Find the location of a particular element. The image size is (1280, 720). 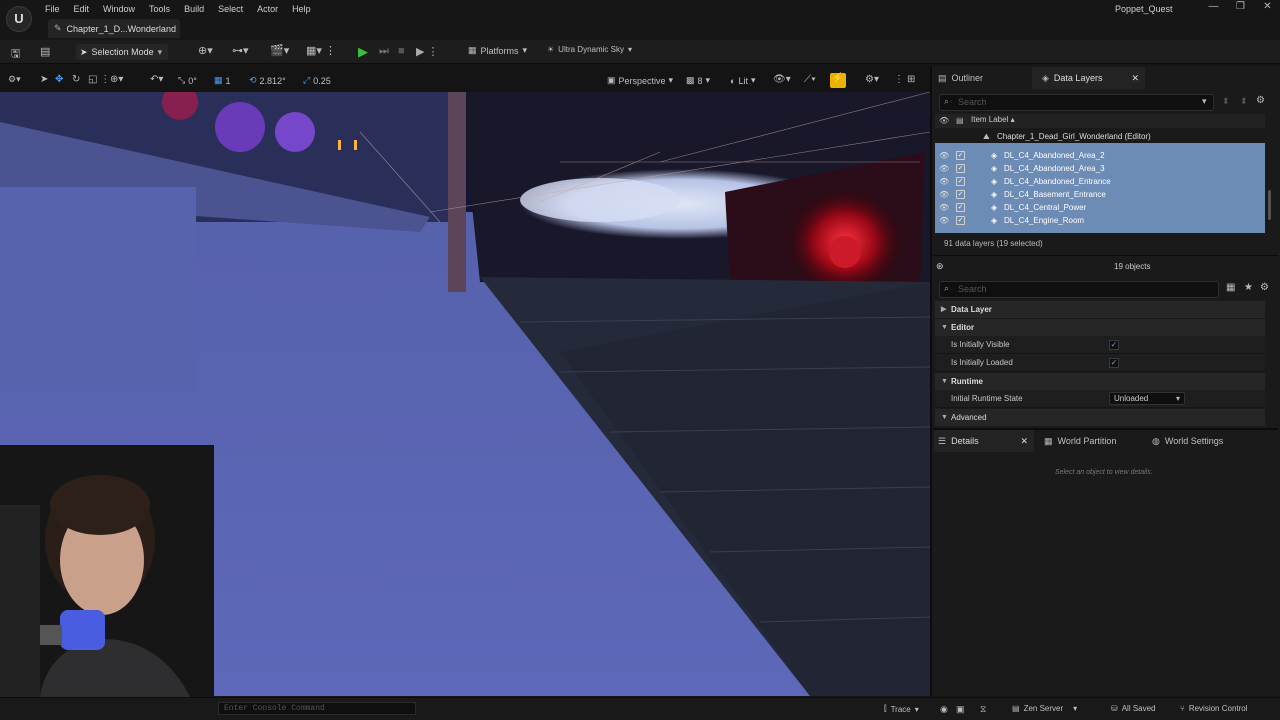

scale-tool-icon: ◱ ⋮ is located at coordinates (99, 79).